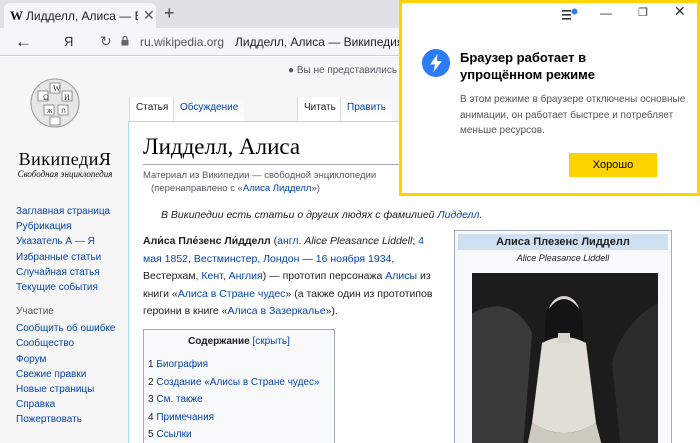 The width and height of the screenshot is (700, 443). What do you see at coordinates (235, 188) in the screenshot?
I see `redirect-note: (перенаправлено с «Алиса Лидделл»)` at bounding box center [235, 188].